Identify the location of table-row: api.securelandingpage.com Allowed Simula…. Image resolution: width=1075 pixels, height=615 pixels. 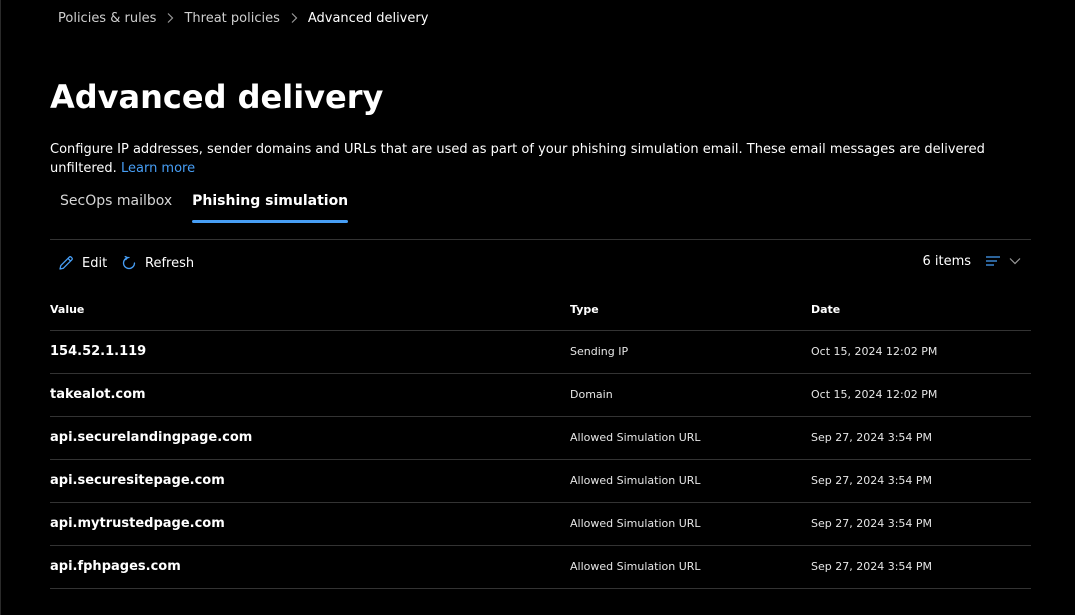
(540, 438).